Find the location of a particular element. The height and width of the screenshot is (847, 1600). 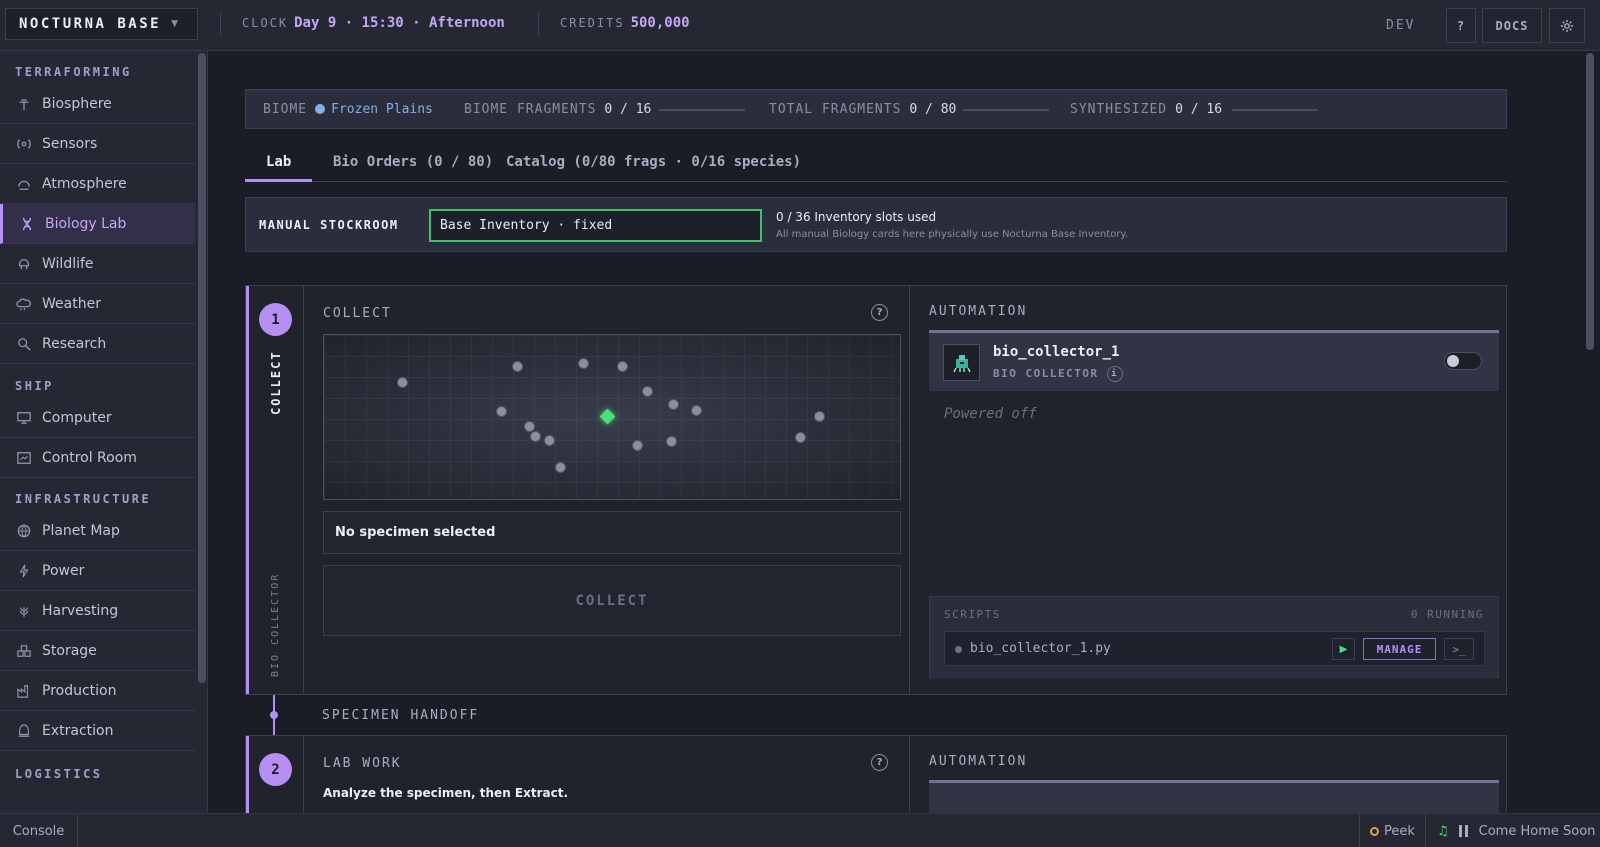

biome-fragments: BIOME FRAGMENTS 0 / 16 is located at coordinates (557, 109).